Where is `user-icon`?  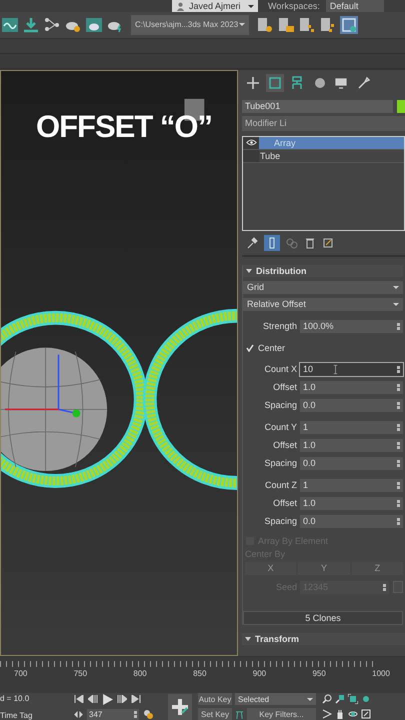 user-icon is located at coordinates (180, 6).